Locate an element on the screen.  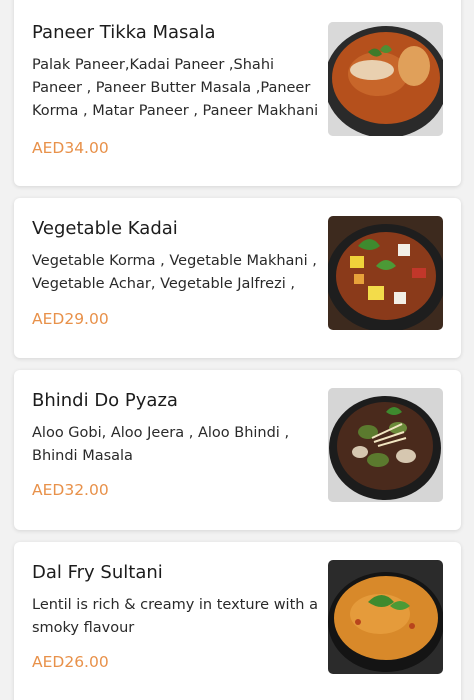
item-price: AED34.00 is located at coordinates (70, 148).